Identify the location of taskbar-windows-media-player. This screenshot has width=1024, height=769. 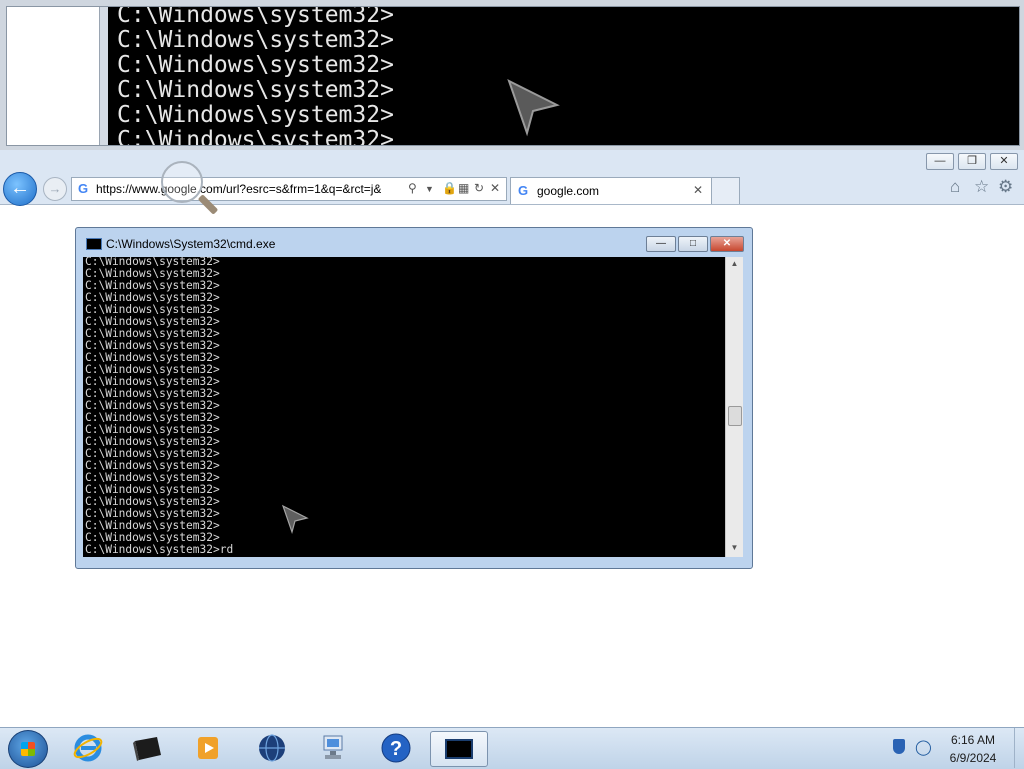
(208, 748).